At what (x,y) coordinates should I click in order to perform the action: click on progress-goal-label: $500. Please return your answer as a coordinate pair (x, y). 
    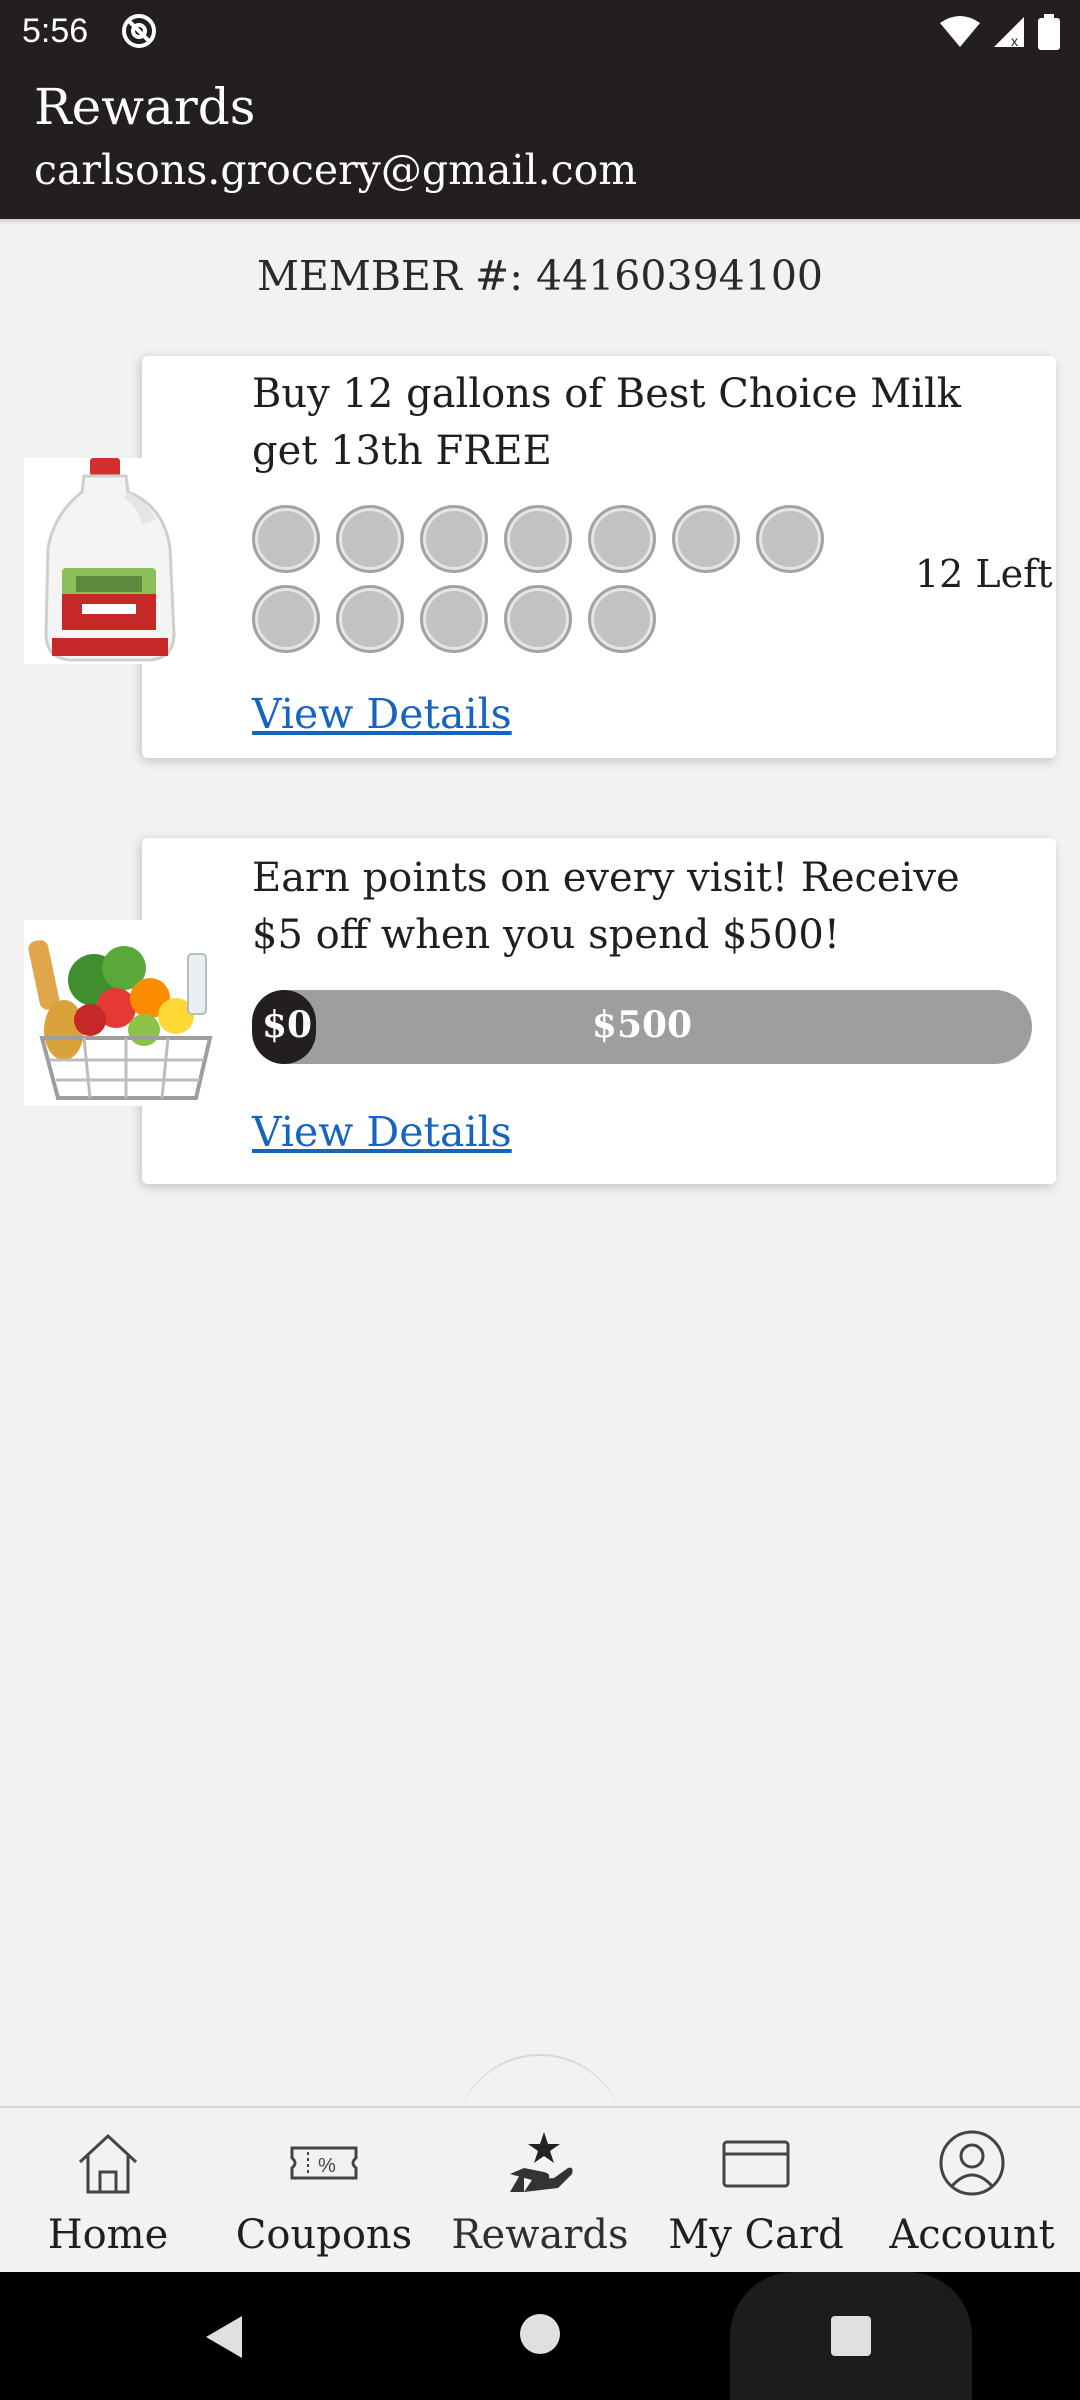
    Looking at the image, I should click on (642, 1025).